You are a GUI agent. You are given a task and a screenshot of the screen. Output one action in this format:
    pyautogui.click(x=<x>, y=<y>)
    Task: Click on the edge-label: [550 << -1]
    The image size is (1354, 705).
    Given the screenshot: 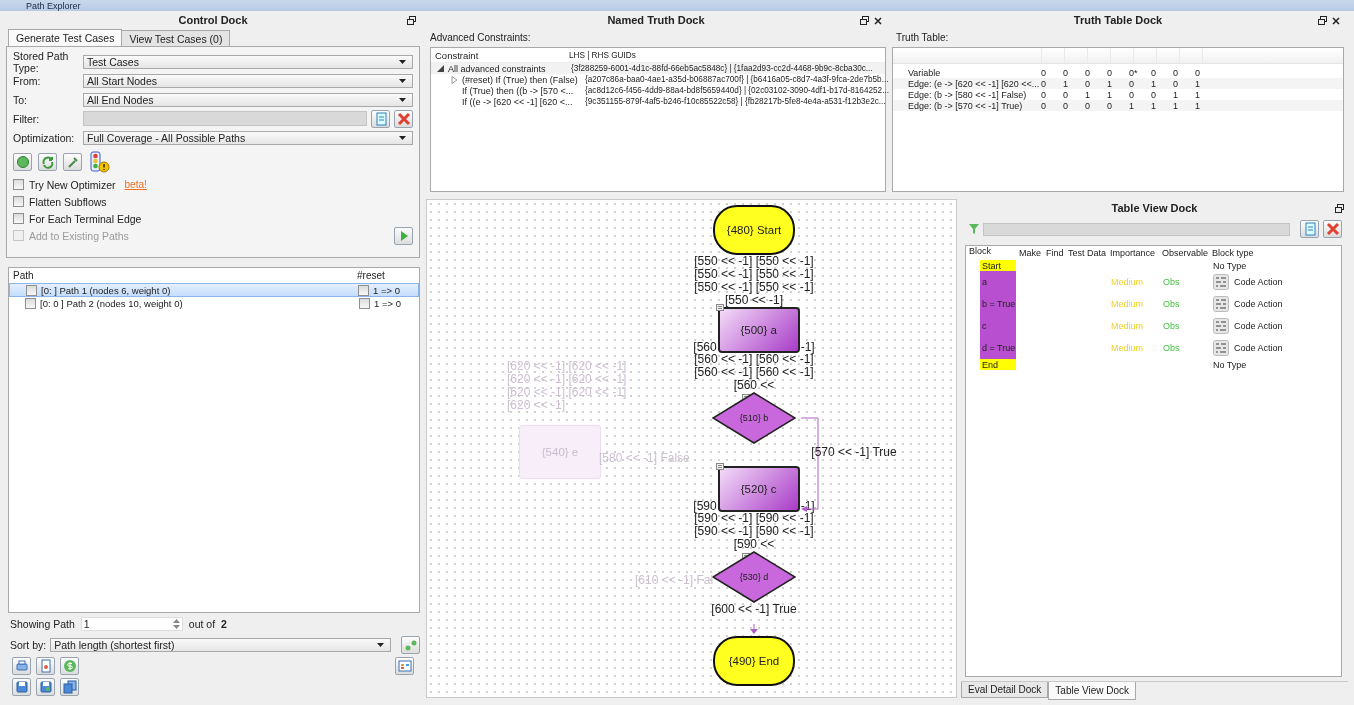 What is the action you would take?
    pyautogui.click(x=753, y=300)
    